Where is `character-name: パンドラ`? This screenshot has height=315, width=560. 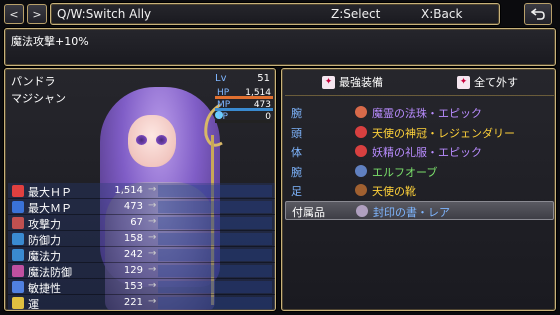
character-name: パンドラ is located at coordinates (33, 81).